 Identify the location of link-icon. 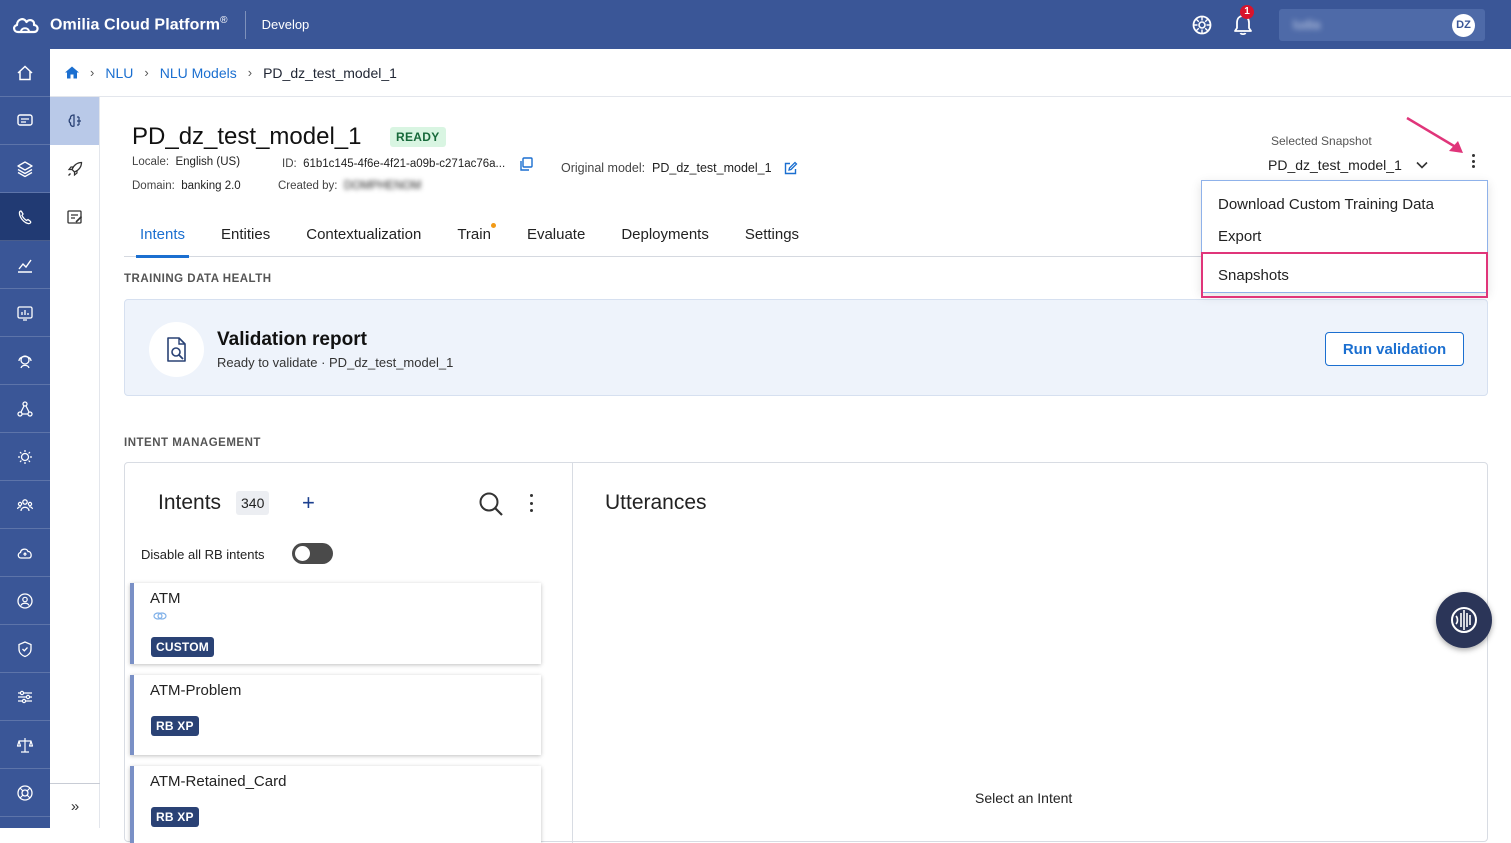
(160, 616).